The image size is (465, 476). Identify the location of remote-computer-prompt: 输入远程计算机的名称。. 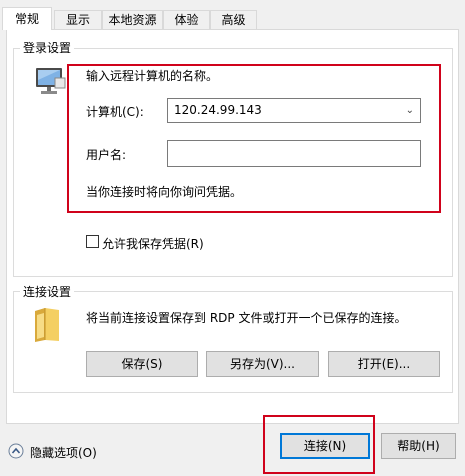
(152, 76).